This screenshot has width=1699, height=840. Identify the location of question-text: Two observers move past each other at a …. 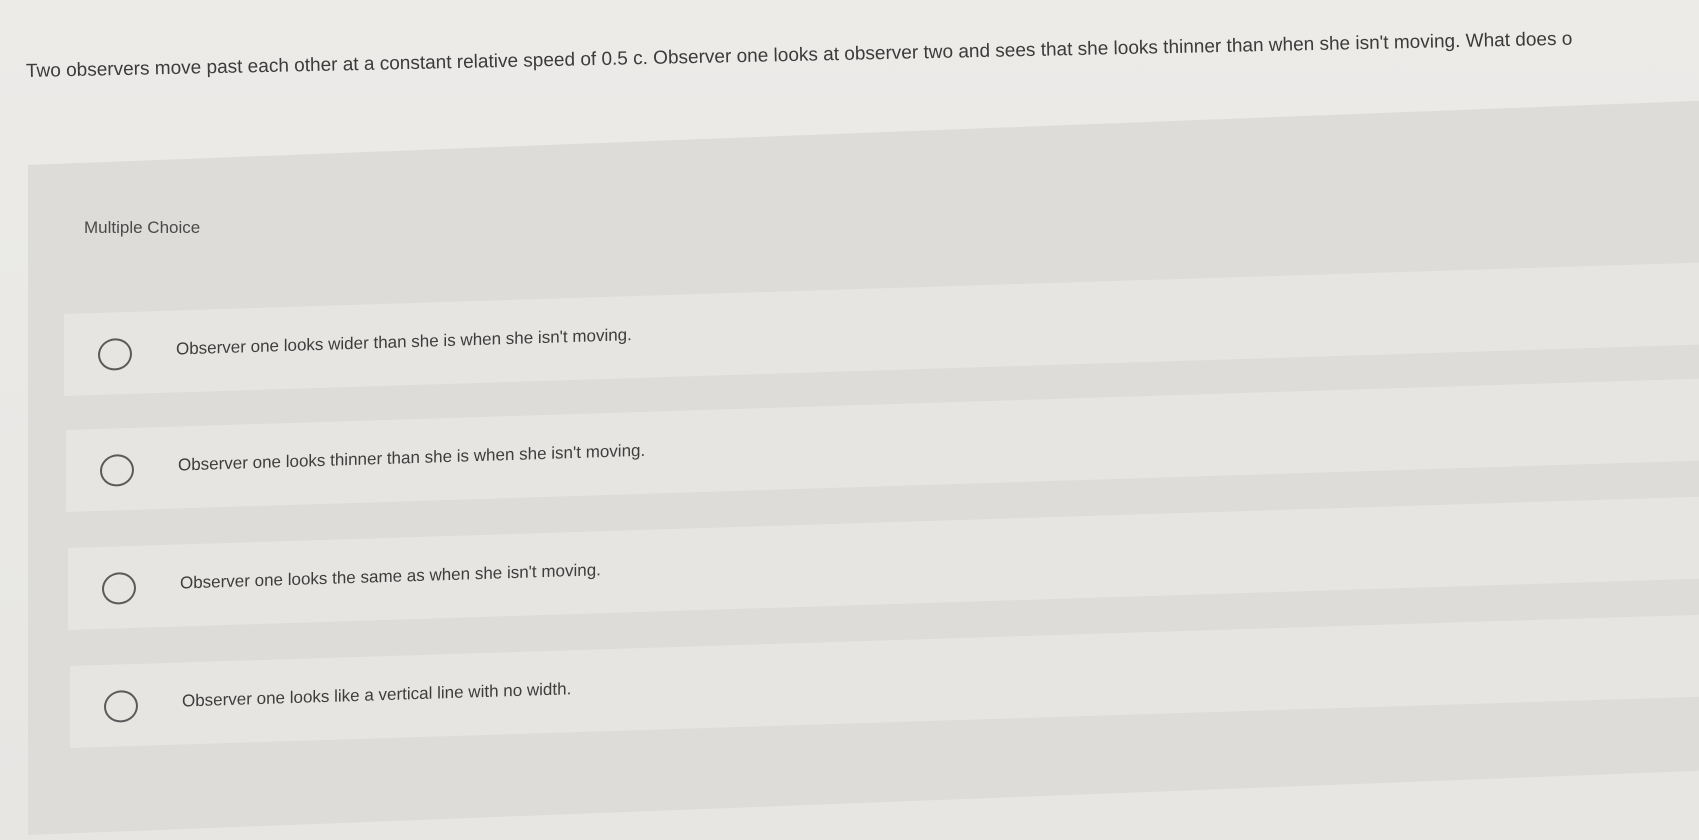
(799, 55).